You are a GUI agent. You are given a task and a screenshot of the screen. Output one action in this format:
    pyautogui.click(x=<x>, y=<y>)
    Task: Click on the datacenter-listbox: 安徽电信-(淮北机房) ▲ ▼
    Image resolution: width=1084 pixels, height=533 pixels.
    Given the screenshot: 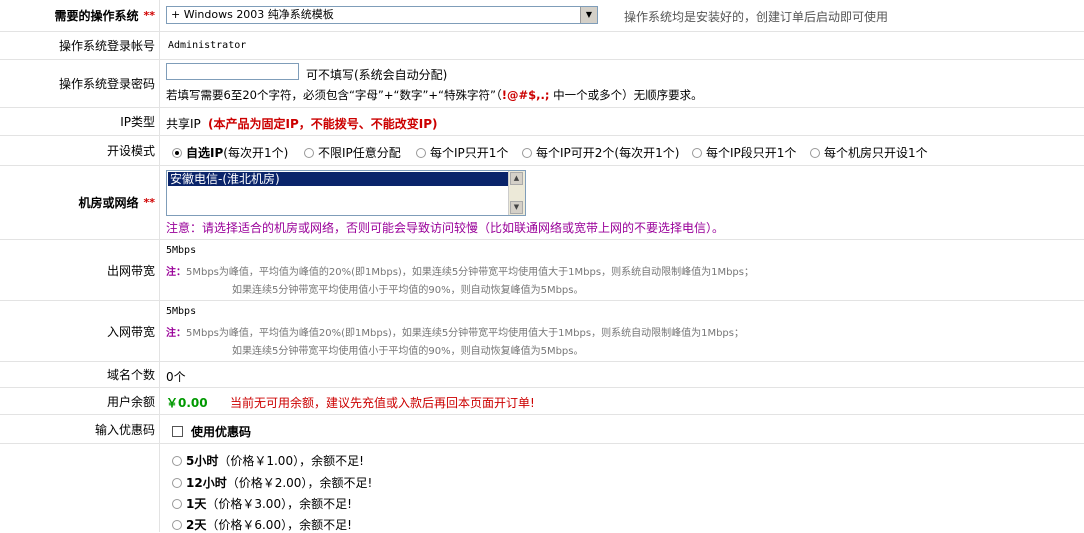 What is the action you would take?
    pyautogui.click(x=346, y=193)
    